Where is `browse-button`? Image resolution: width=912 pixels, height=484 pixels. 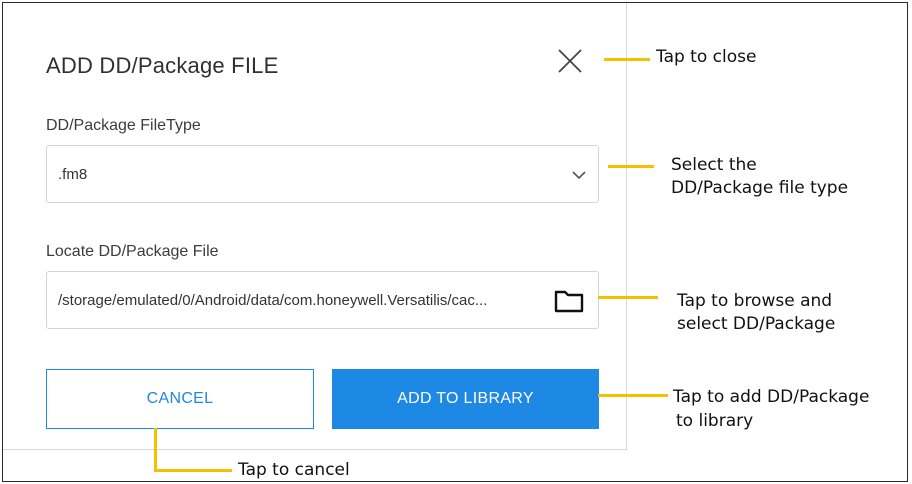 browse-button is located at coordinates (569, 301).